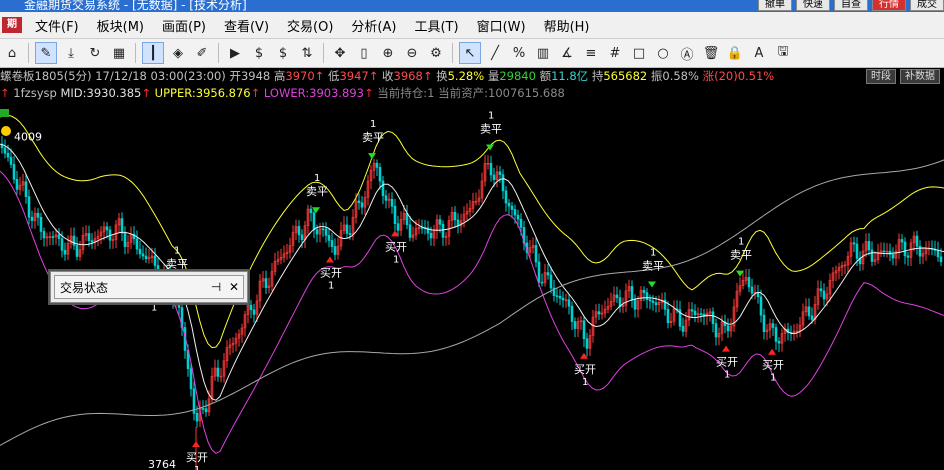 The image size is (944, 470). What do you see at coordinates (711, 53) in the screenshot?
I see `trash-icon: 🗑` at bounding box center [711, 53].